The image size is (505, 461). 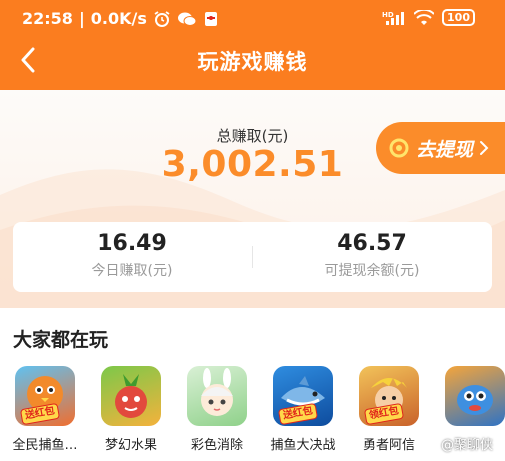 I want to click on game-name: 捕鱼大决战, so click(x=303, y=445).